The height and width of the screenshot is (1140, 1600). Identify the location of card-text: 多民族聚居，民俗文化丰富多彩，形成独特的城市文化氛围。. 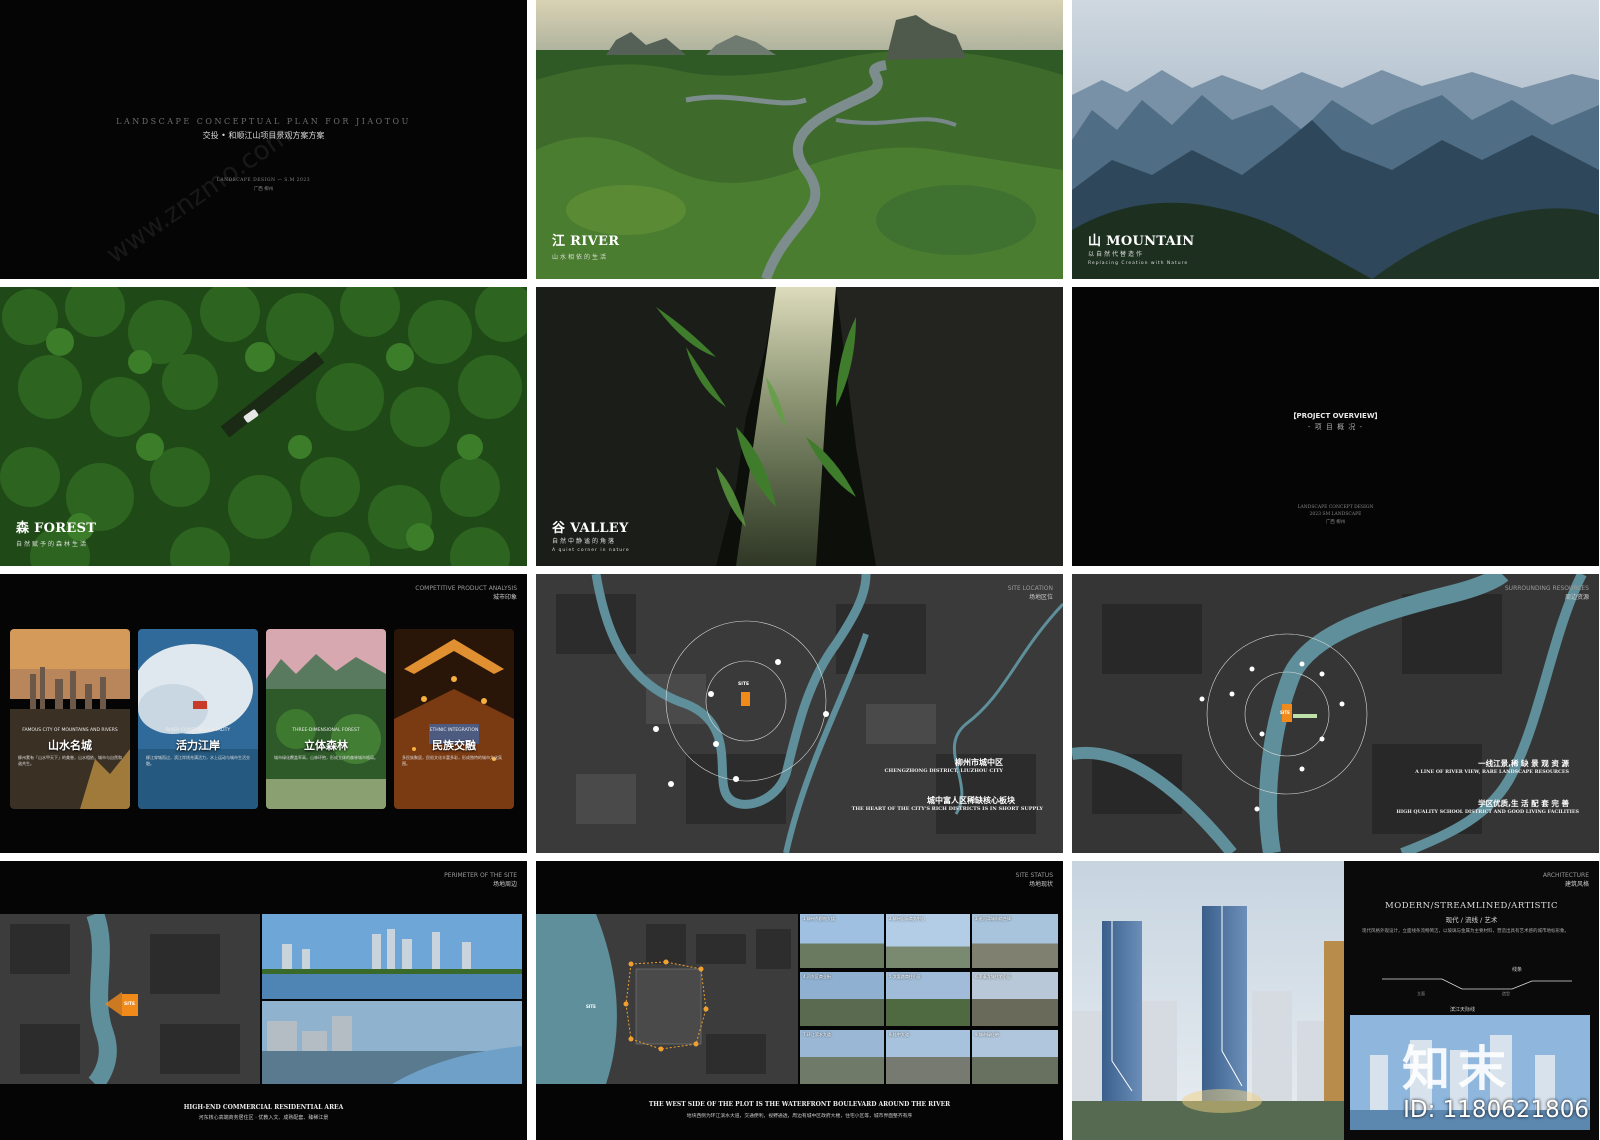
(452, 760).